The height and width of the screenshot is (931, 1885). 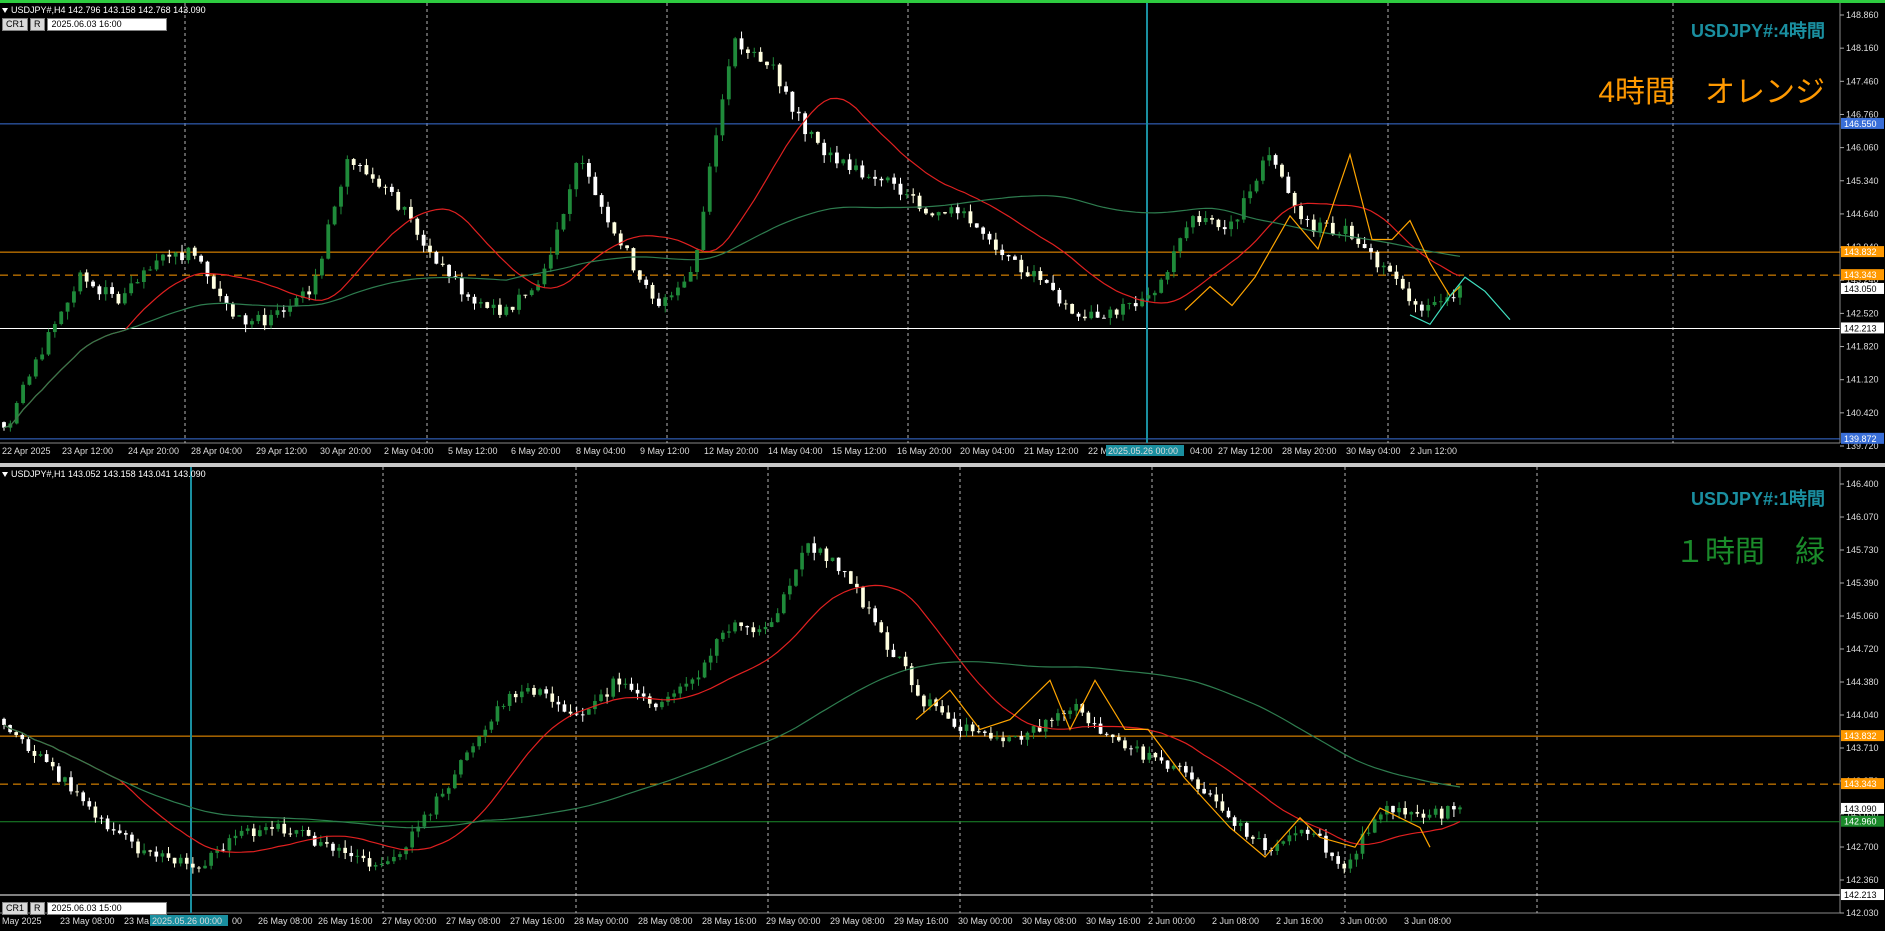 I want to click on time-tick-label: 24 Apr 20:00, so click(x=153, y=451).